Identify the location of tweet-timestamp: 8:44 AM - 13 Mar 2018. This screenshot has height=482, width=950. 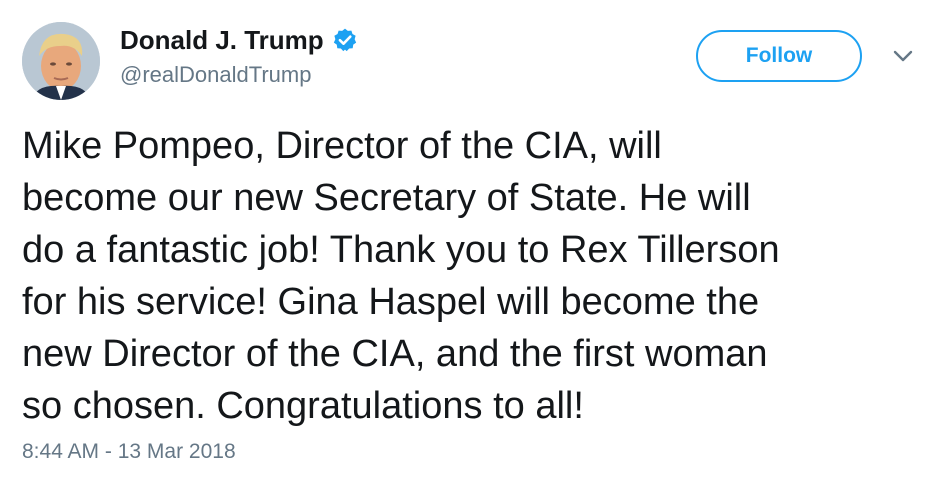
(129, 452).